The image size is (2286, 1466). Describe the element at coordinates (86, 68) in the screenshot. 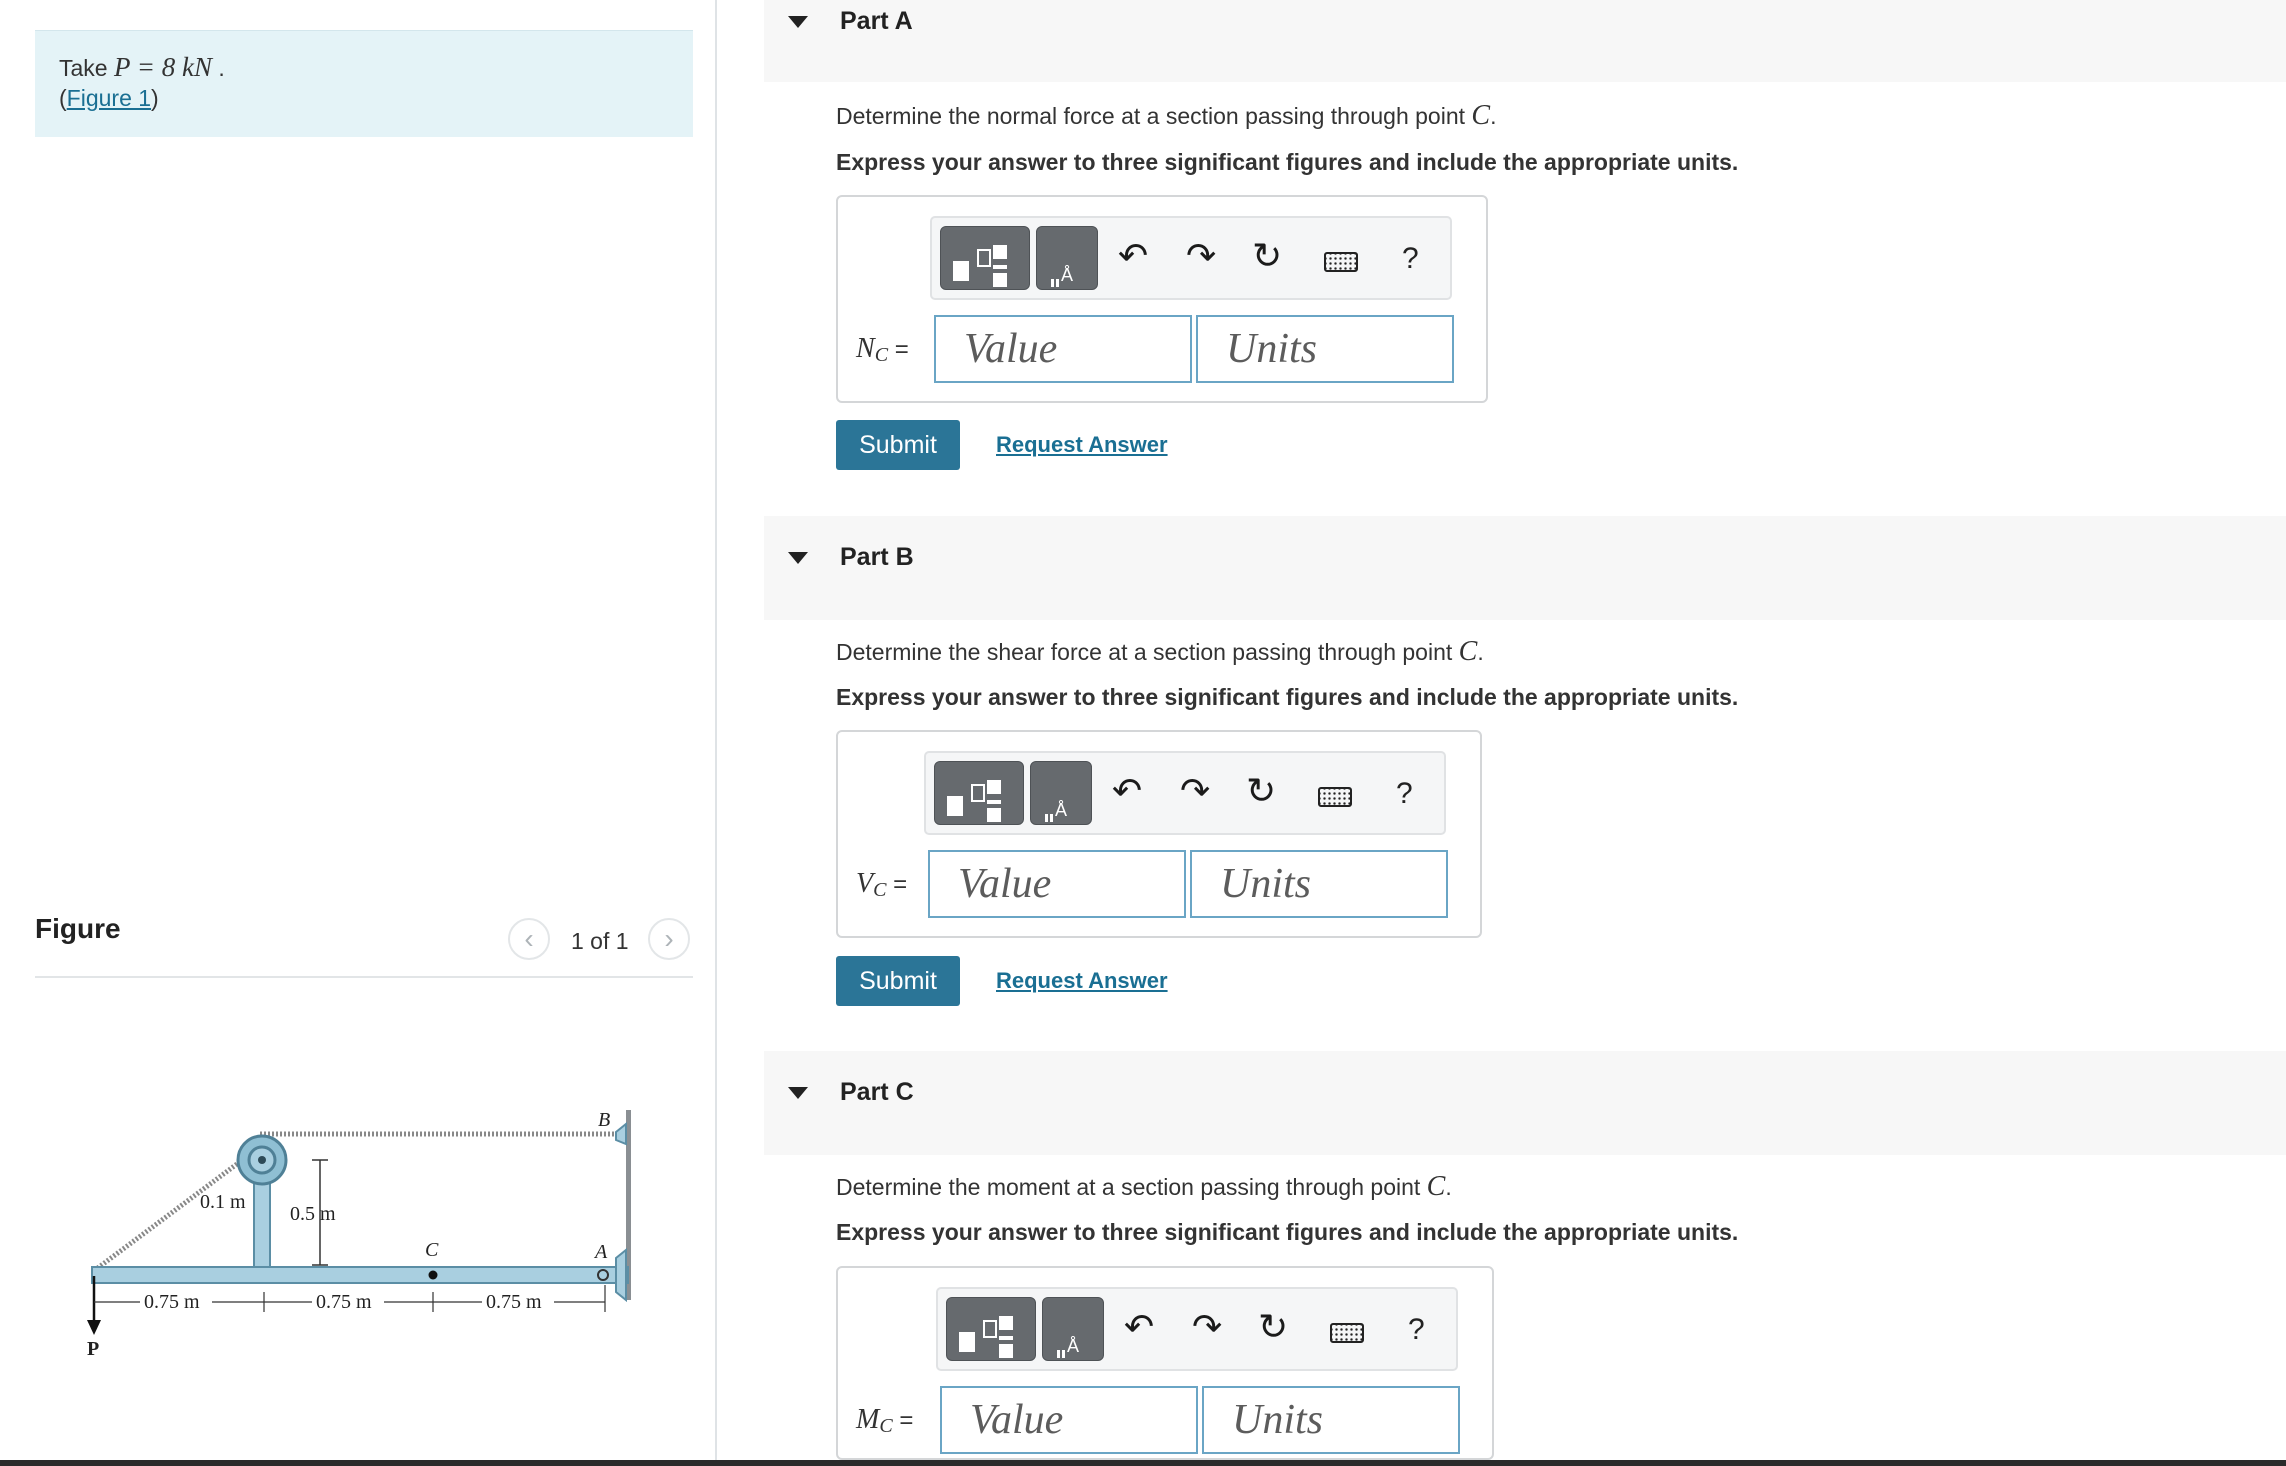

I see `given-prefix: Take` at that location.